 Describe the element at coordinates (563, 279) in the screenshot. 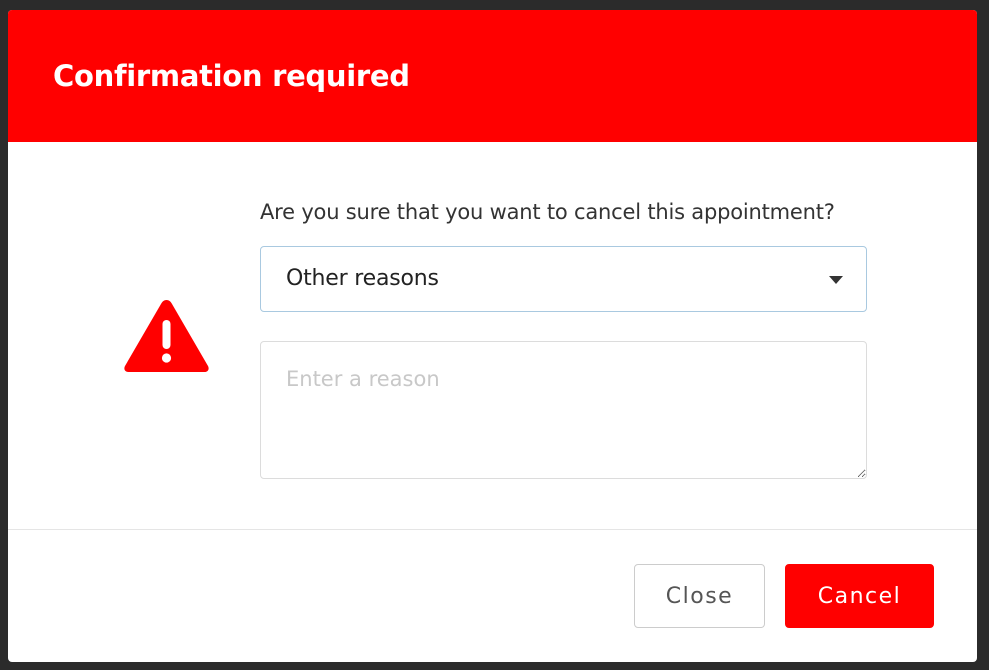

I see `reason-select: Other reasons` at that location.